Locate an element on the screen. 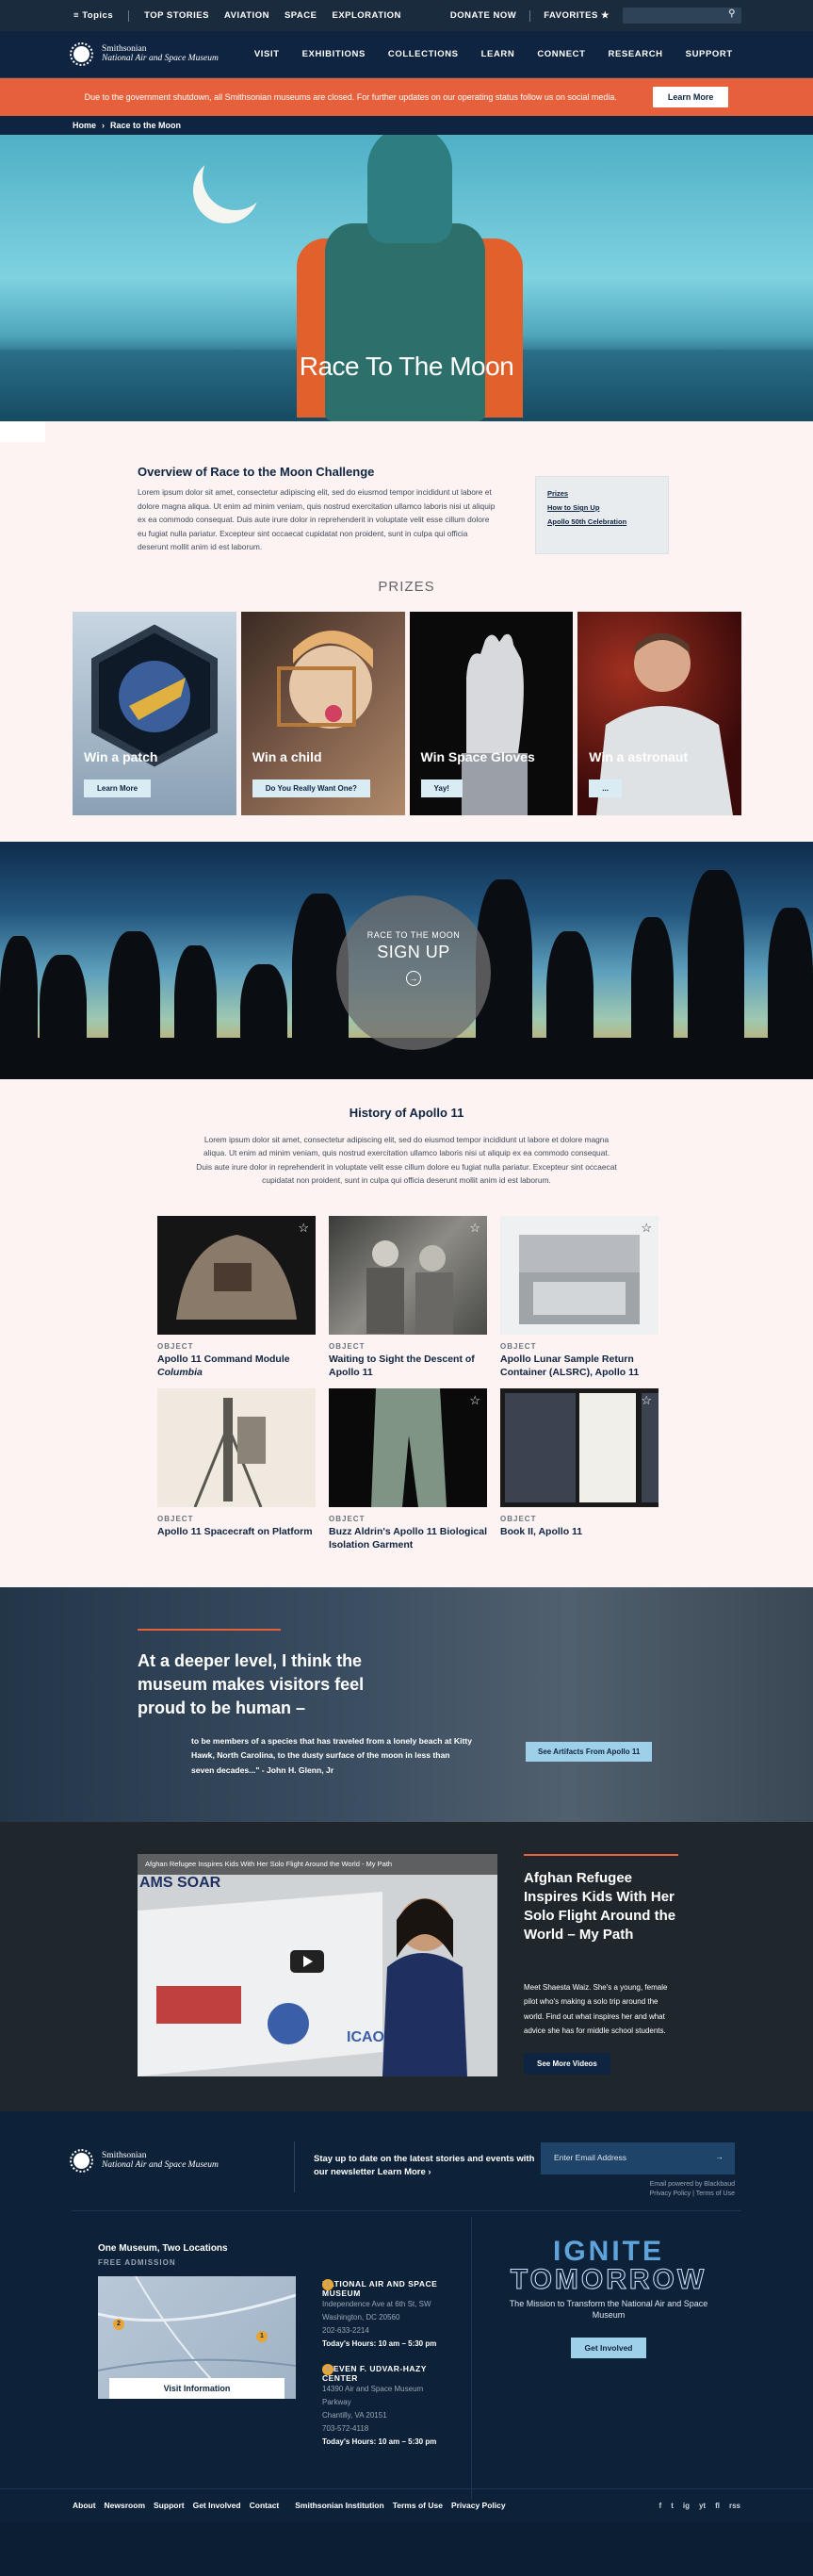  jump-link-sign-up: How to Sign Up is located at coordinates (602, 507).